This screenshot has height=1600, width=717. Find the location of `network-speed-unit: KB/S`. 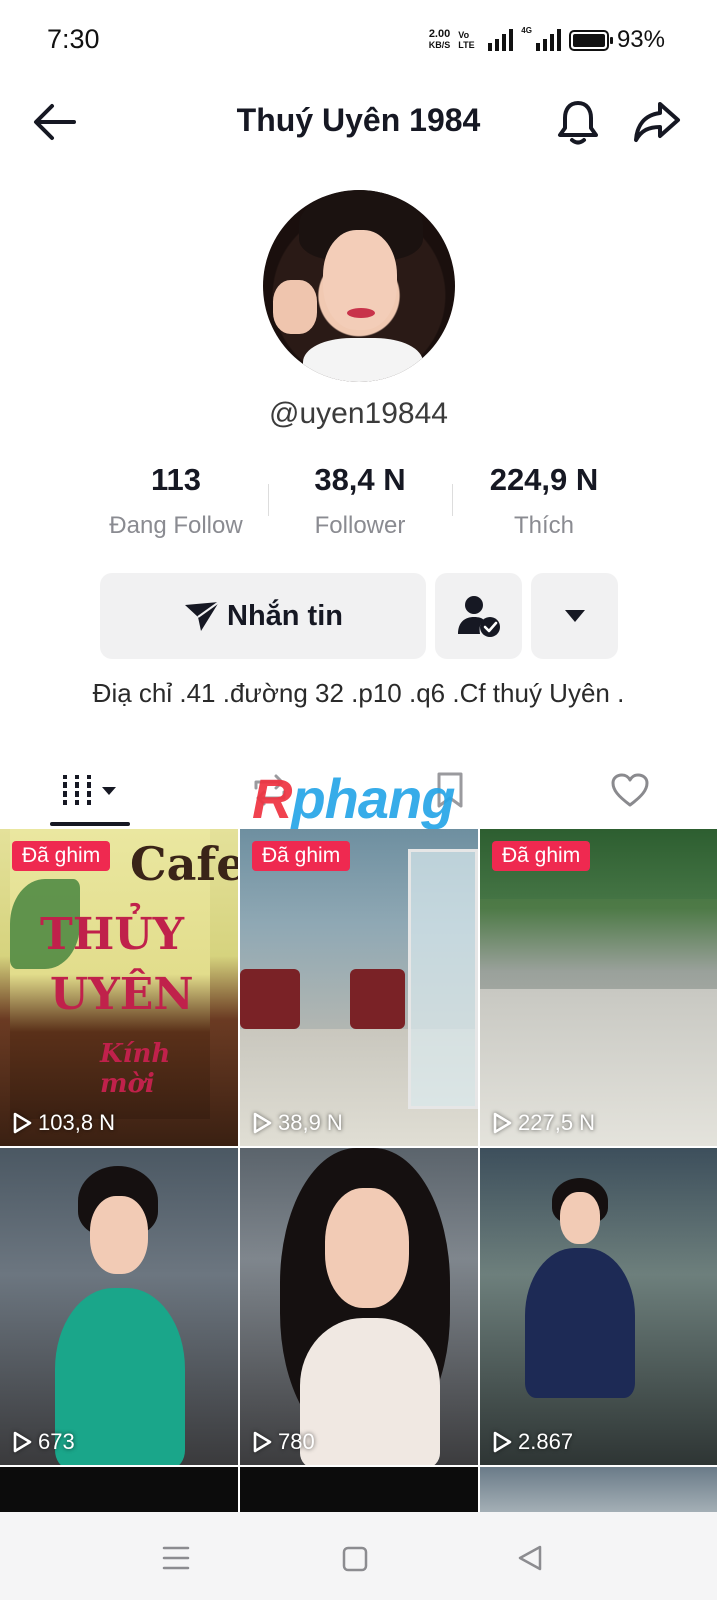

network-speed-unit: KB/S is located at coordinates (439, 45).